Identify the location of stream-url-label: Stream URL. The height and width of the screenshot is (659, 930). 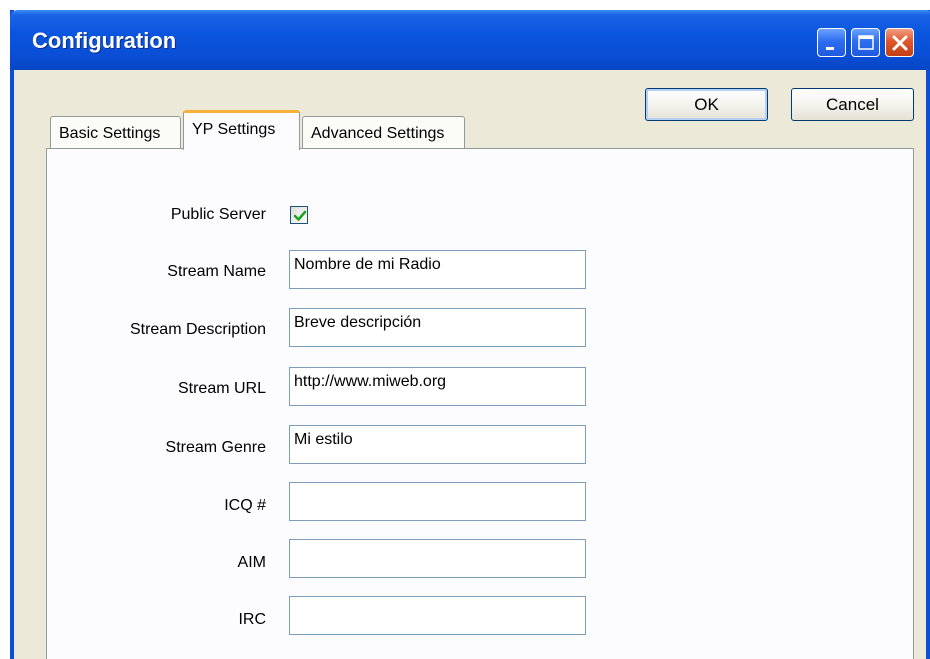
(221, 388).